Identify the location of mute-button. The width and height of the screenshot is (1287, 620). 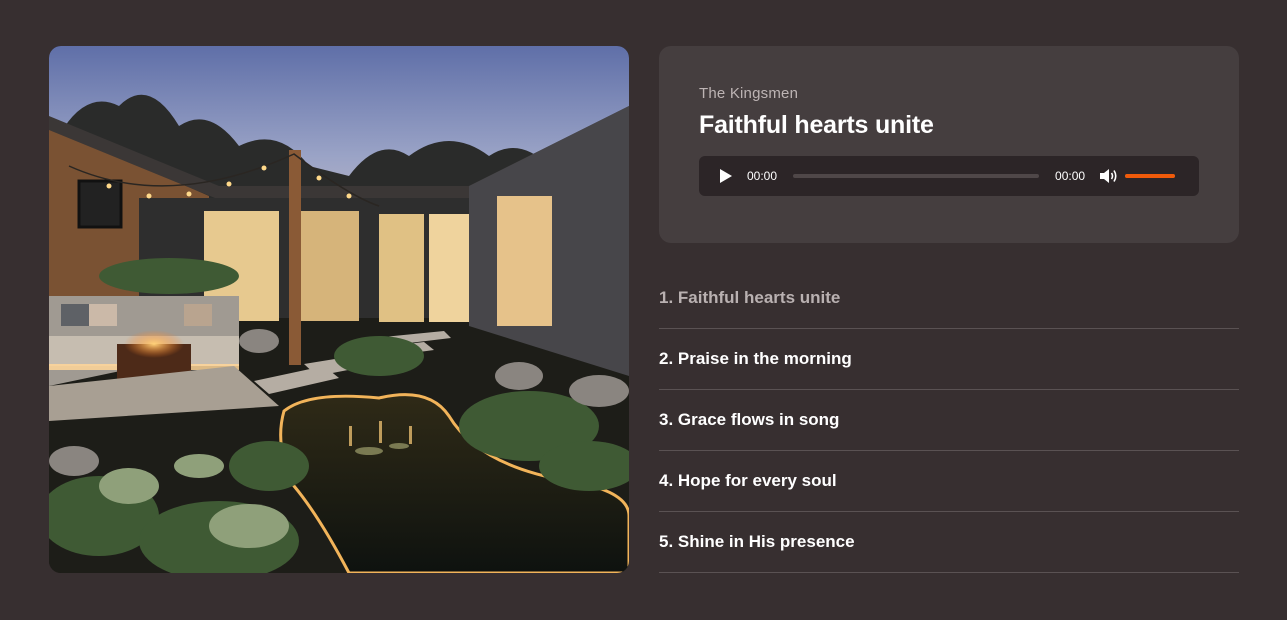
(1109, 176).